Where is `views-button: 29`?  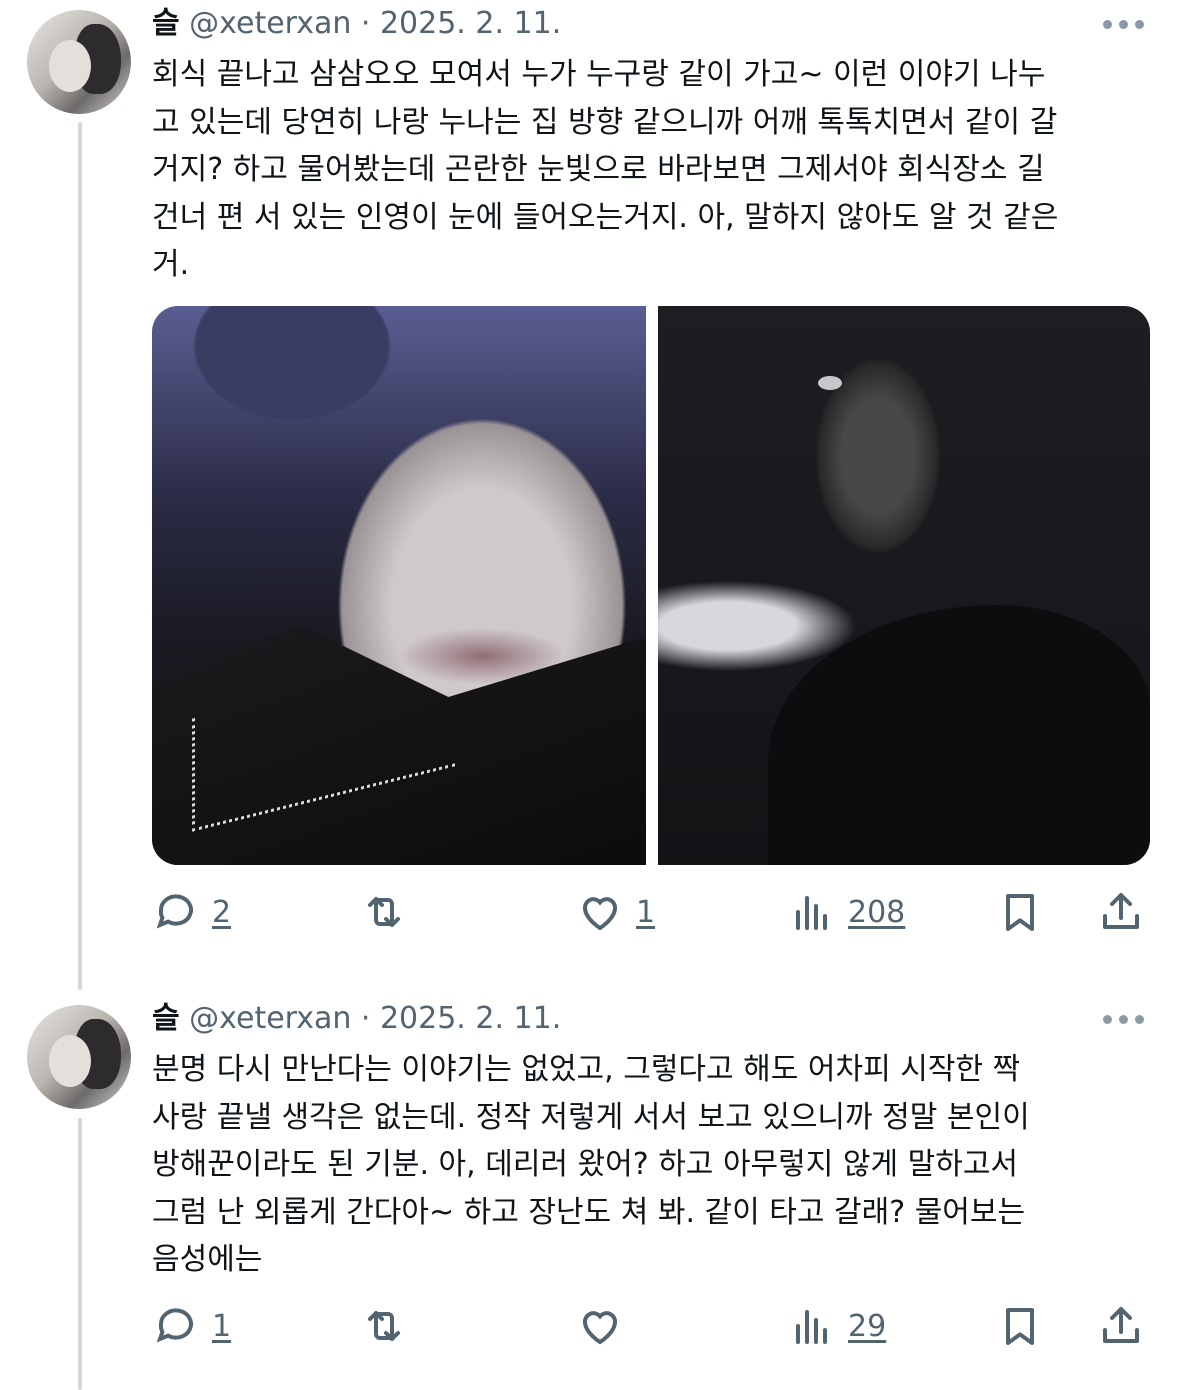
views-button: 29 is located at coordinates (837, 1326).